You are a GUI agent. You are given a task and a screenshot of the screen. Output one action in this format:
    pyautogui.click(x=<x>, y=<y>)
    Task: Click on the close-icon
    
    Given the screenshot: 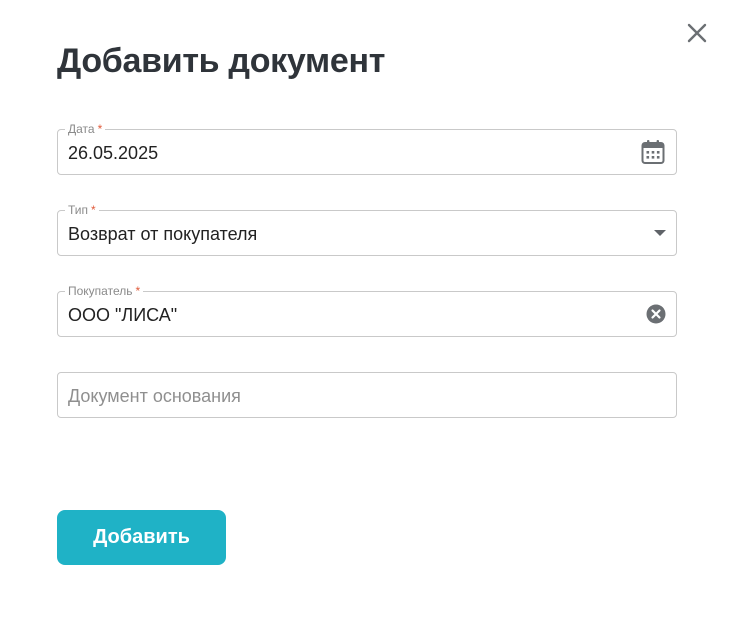 What is the action you would take?
    pyautogui.click(x=697, y=33)
    